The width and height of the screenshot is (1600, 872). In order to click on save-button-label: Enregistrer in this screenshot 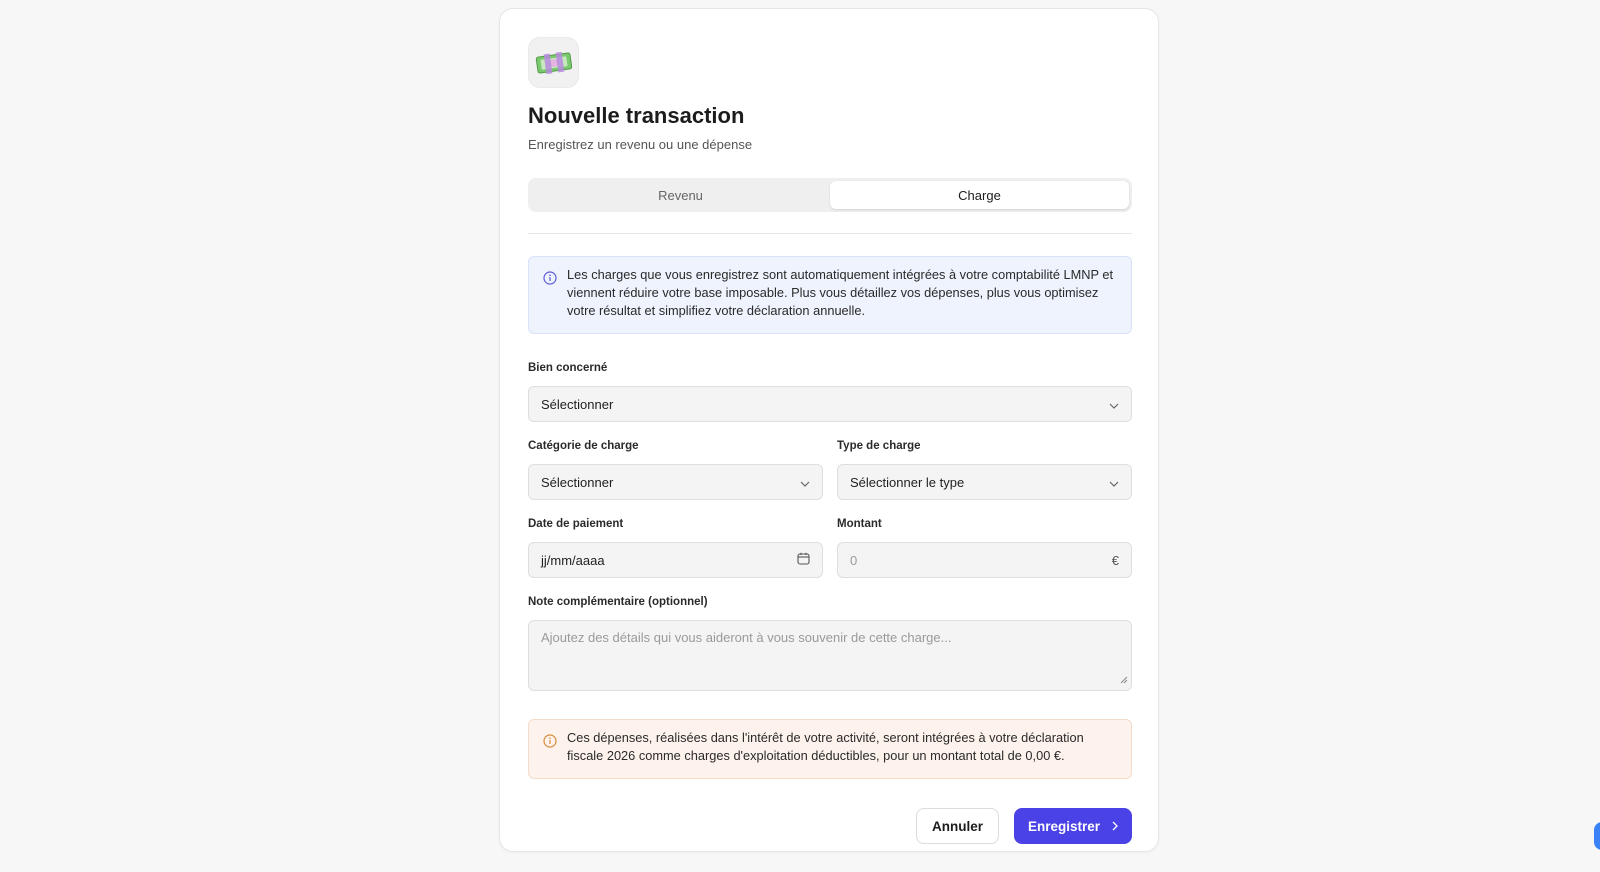, I will do `click(1063, 826)`.